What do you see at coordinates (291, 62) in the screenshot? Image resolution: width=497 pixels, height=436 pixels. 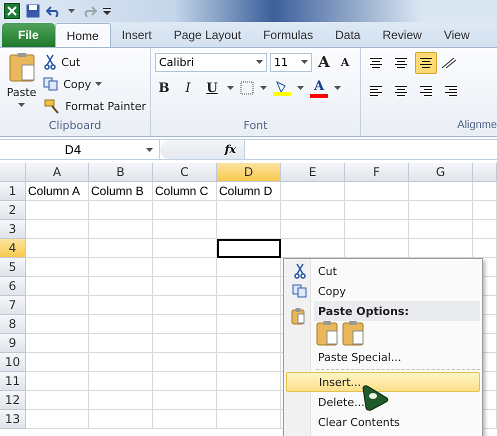 I see `font-size-field: 11` at bounding box center [291, 62].